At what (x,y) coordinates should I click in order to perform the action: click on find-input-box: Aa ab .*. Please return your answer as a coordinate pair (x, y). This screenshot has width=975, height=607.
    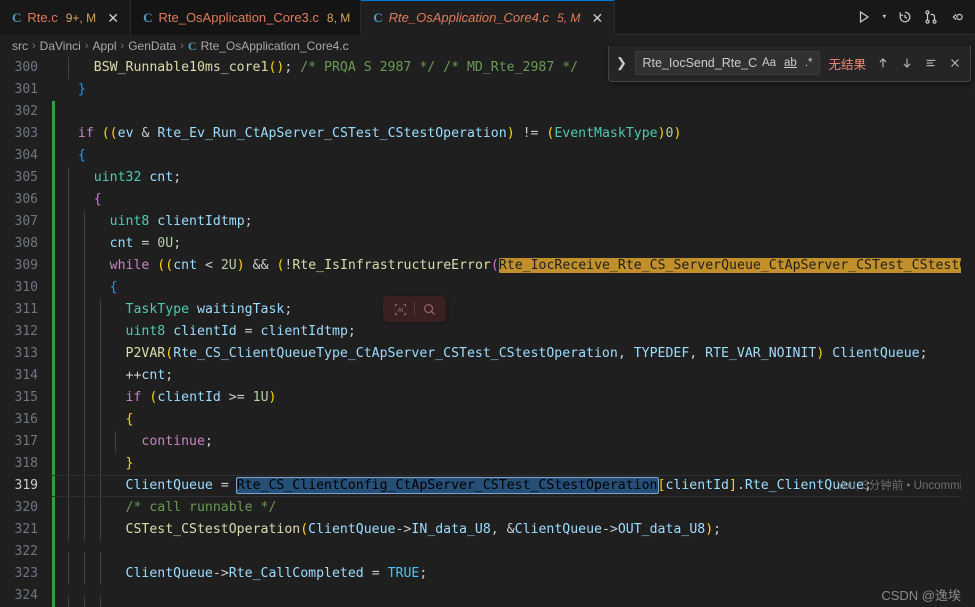
    Looking at the image, I should click on (728, 63).